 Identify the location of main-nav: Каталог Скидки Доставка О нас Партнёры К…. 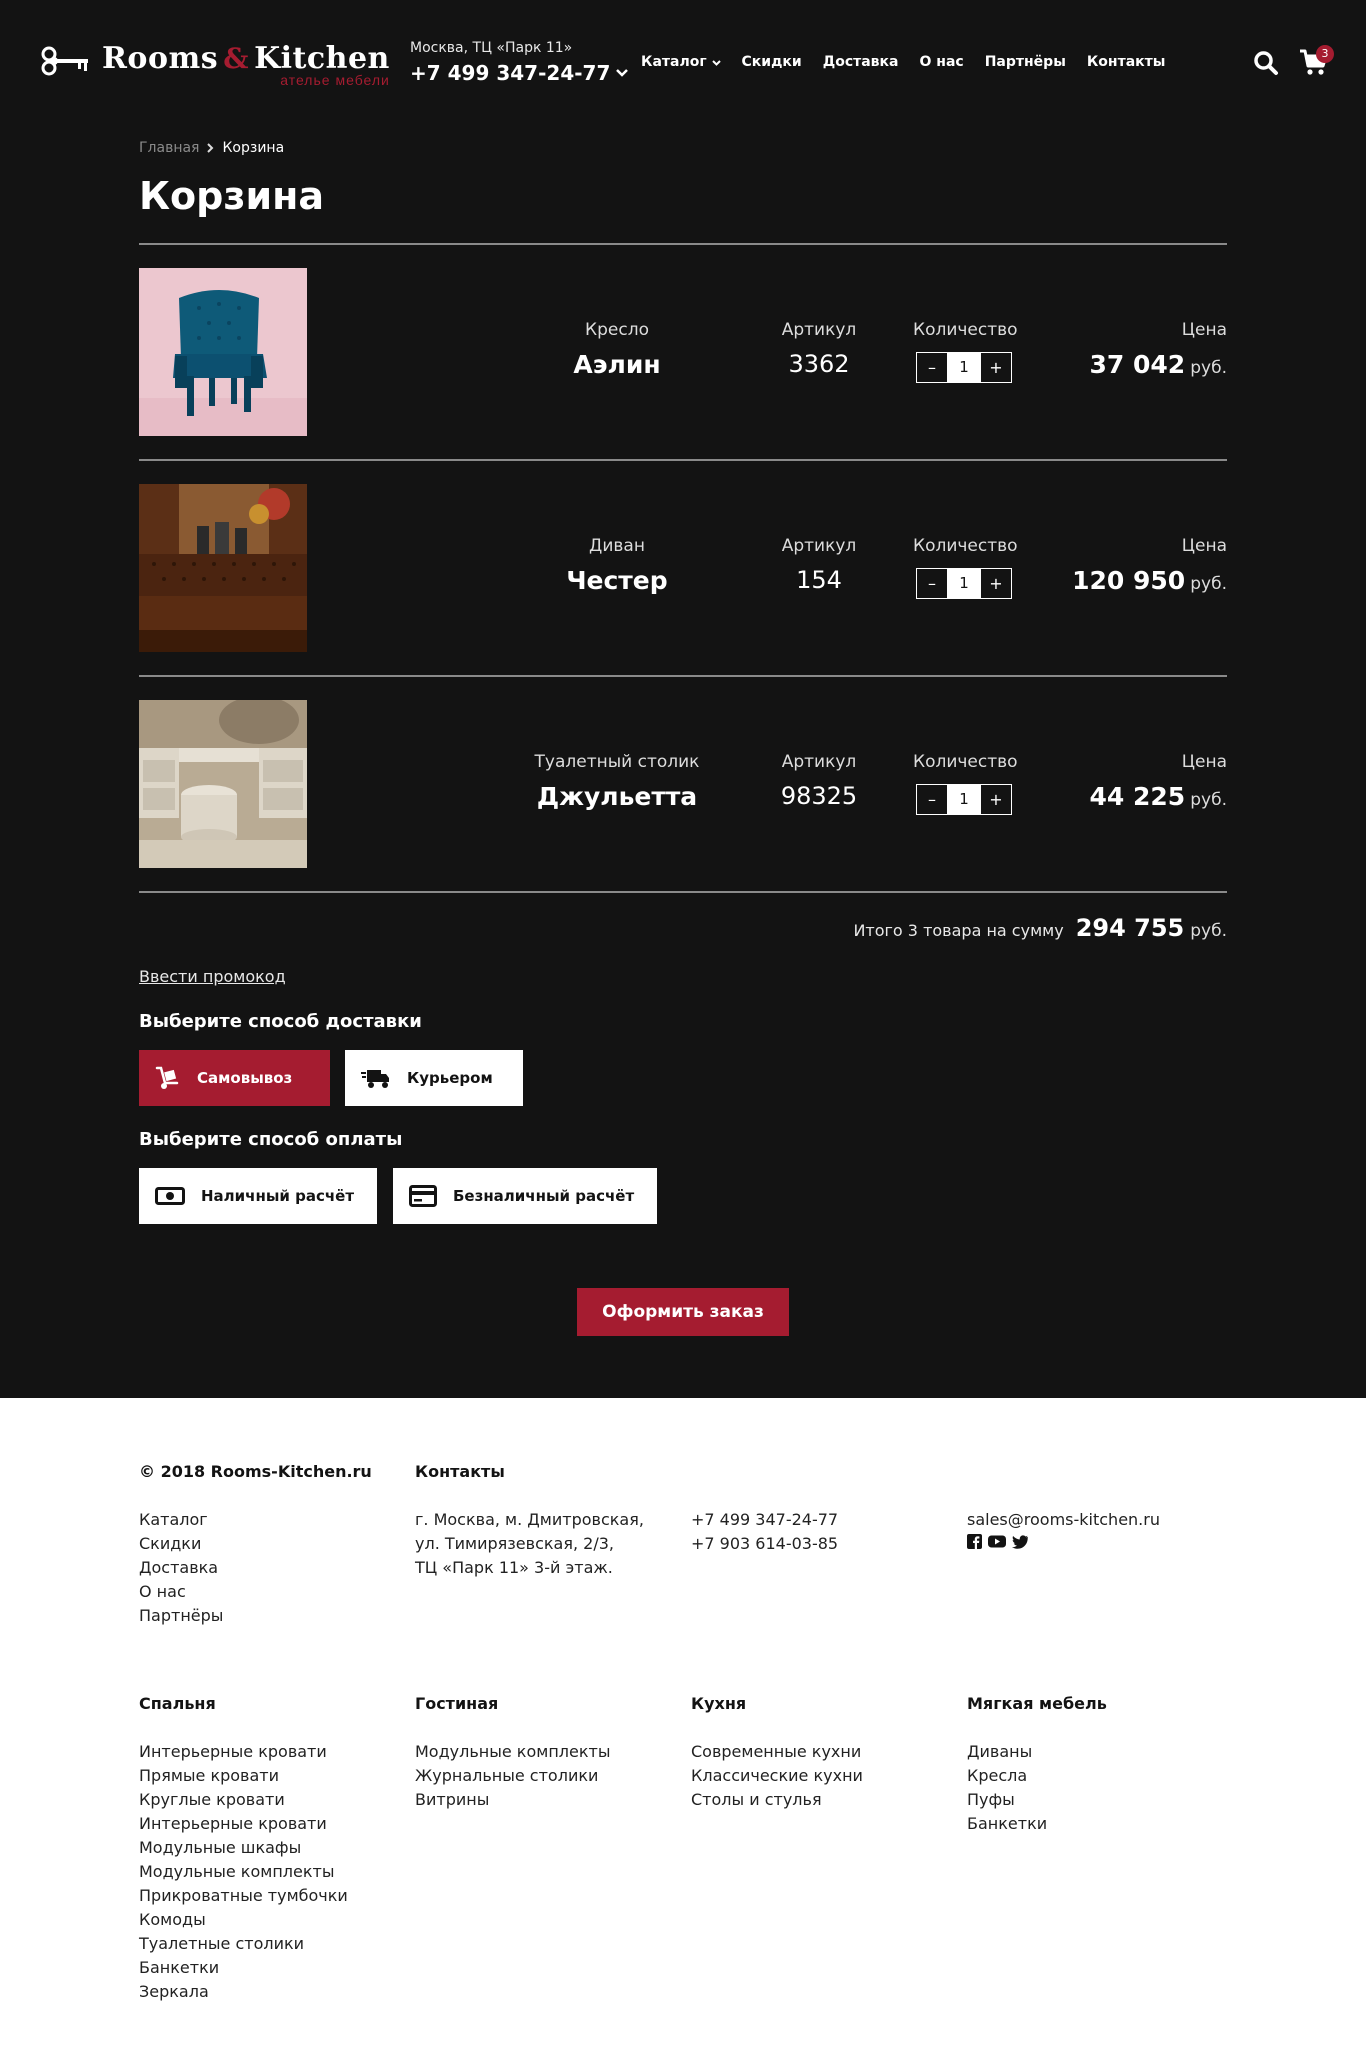
(903, 62).